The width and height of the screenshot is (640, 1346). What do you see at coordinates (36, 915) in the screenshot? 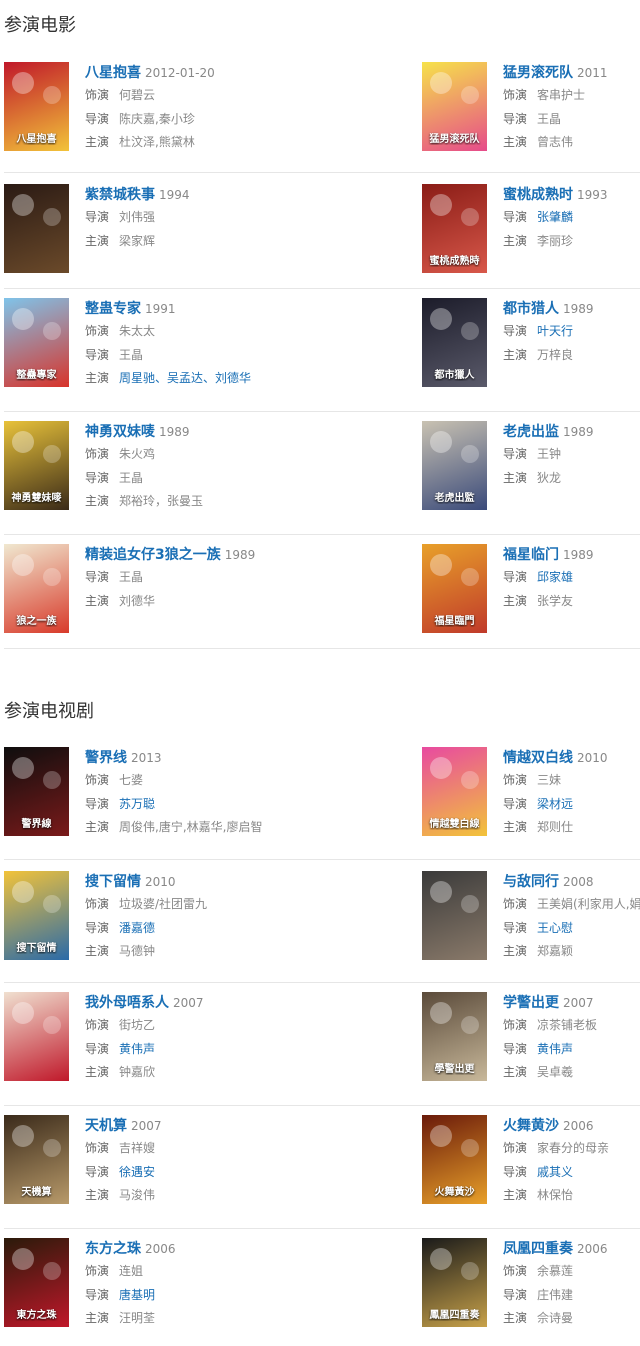
I see `work-poster: 搜下留情` at bounding box center [36, 915].